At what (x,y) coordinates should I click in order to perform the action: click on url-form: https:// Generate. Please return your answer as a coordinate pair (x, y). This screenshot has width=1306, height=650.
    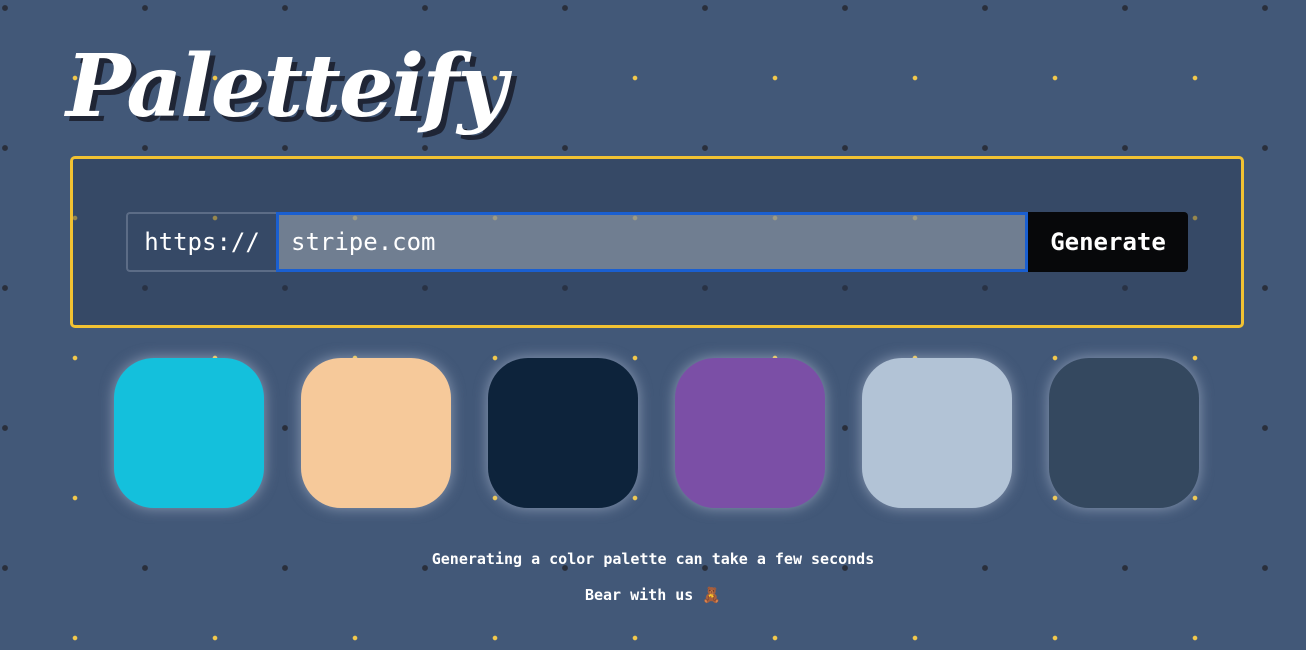
    Looking at the image, I should click on (657, 242).